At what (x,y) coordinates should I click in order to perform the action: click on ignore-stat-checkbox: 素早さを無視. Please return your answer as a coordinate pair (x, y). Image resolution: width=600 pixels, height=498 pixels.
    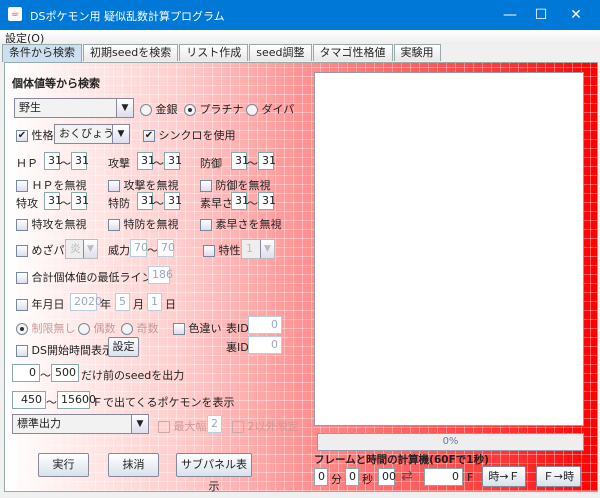
    Looking at the image, I should click on (241, 224).